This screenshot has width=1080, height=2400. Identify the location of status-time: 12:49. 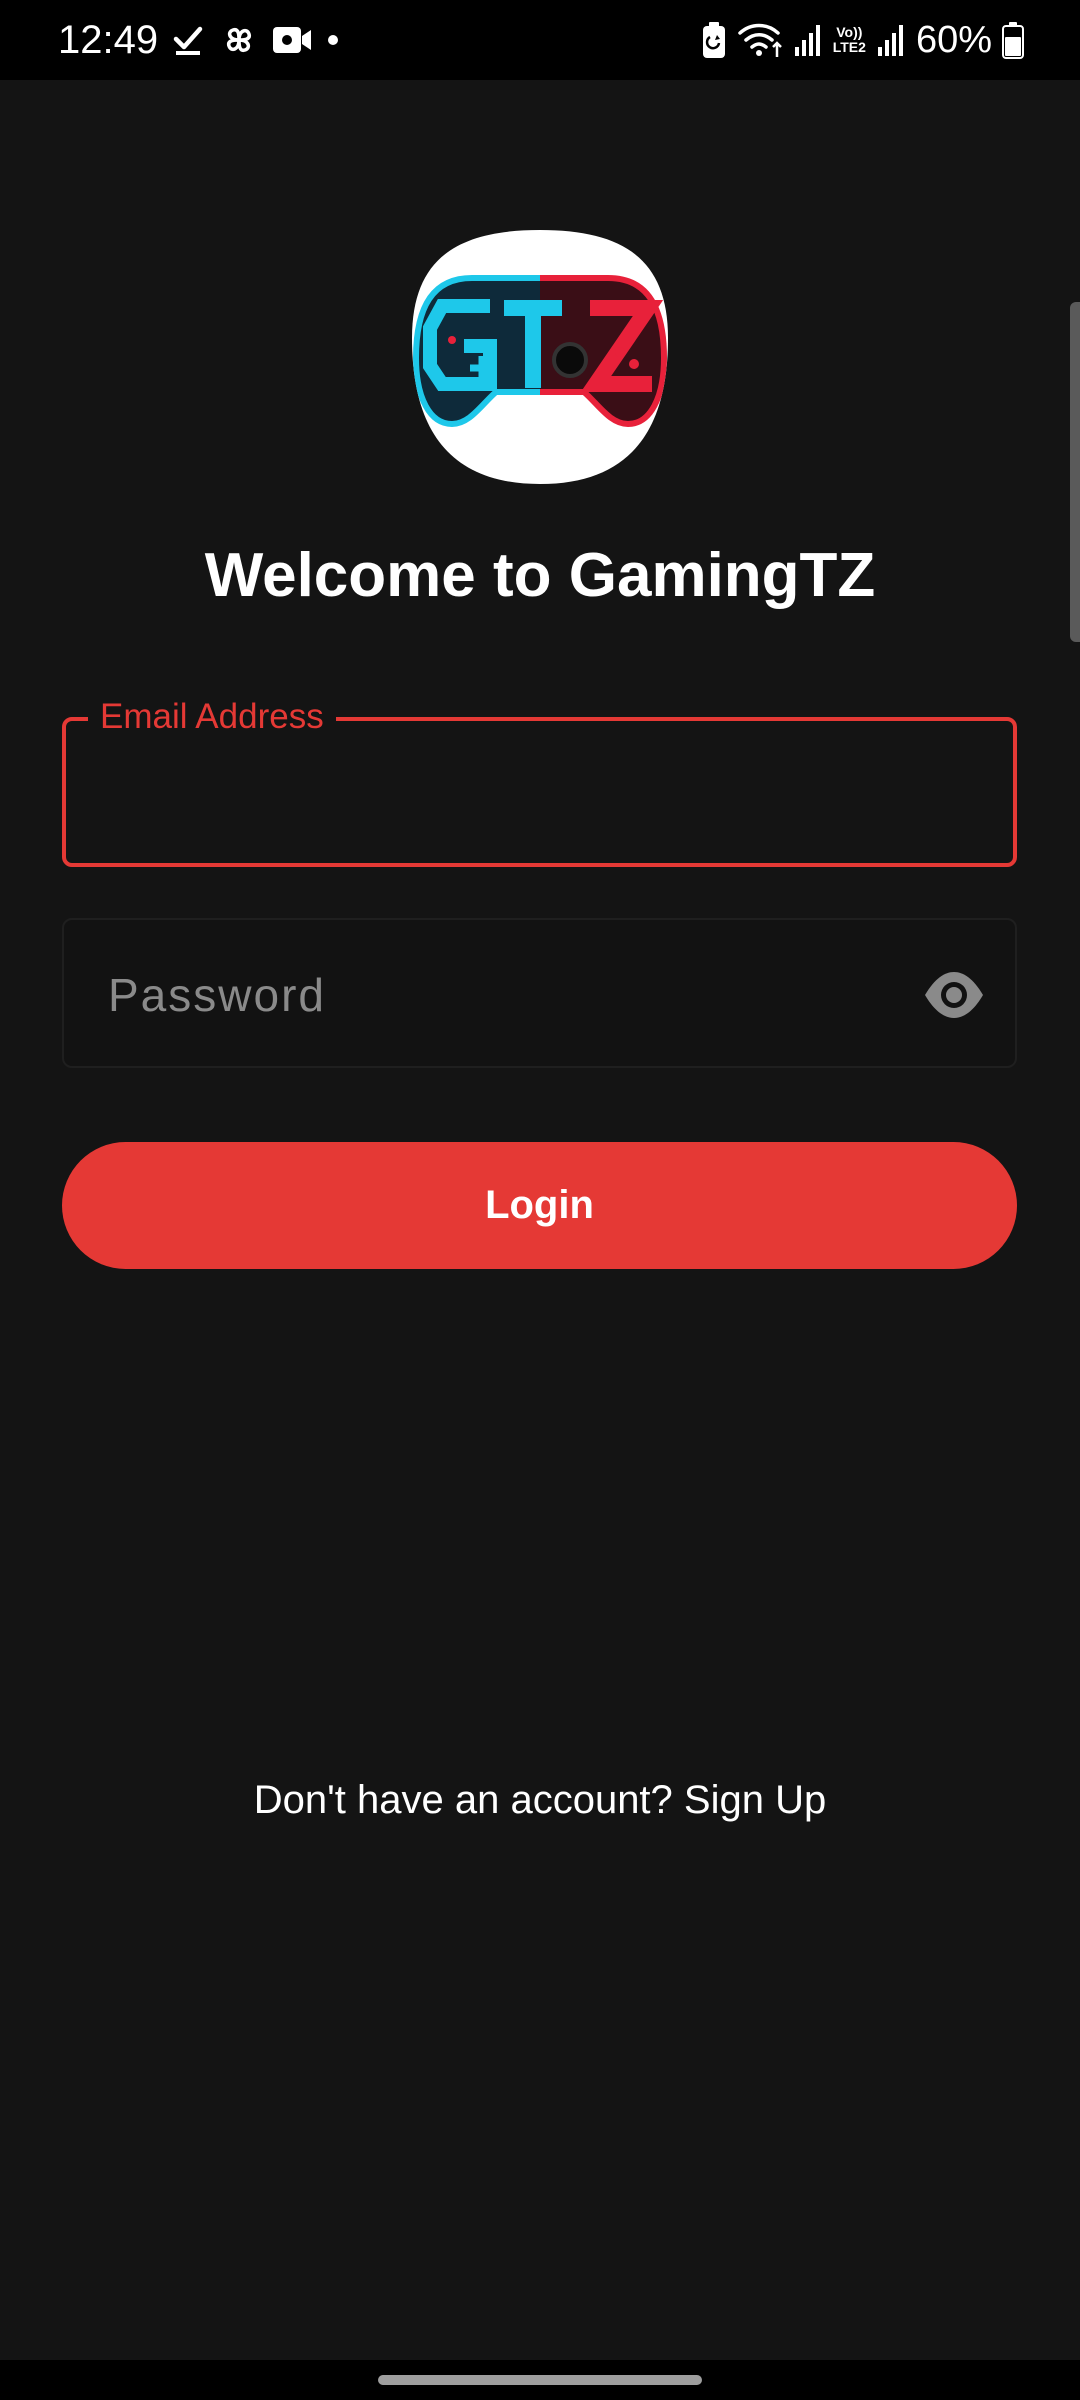
(108, 40).